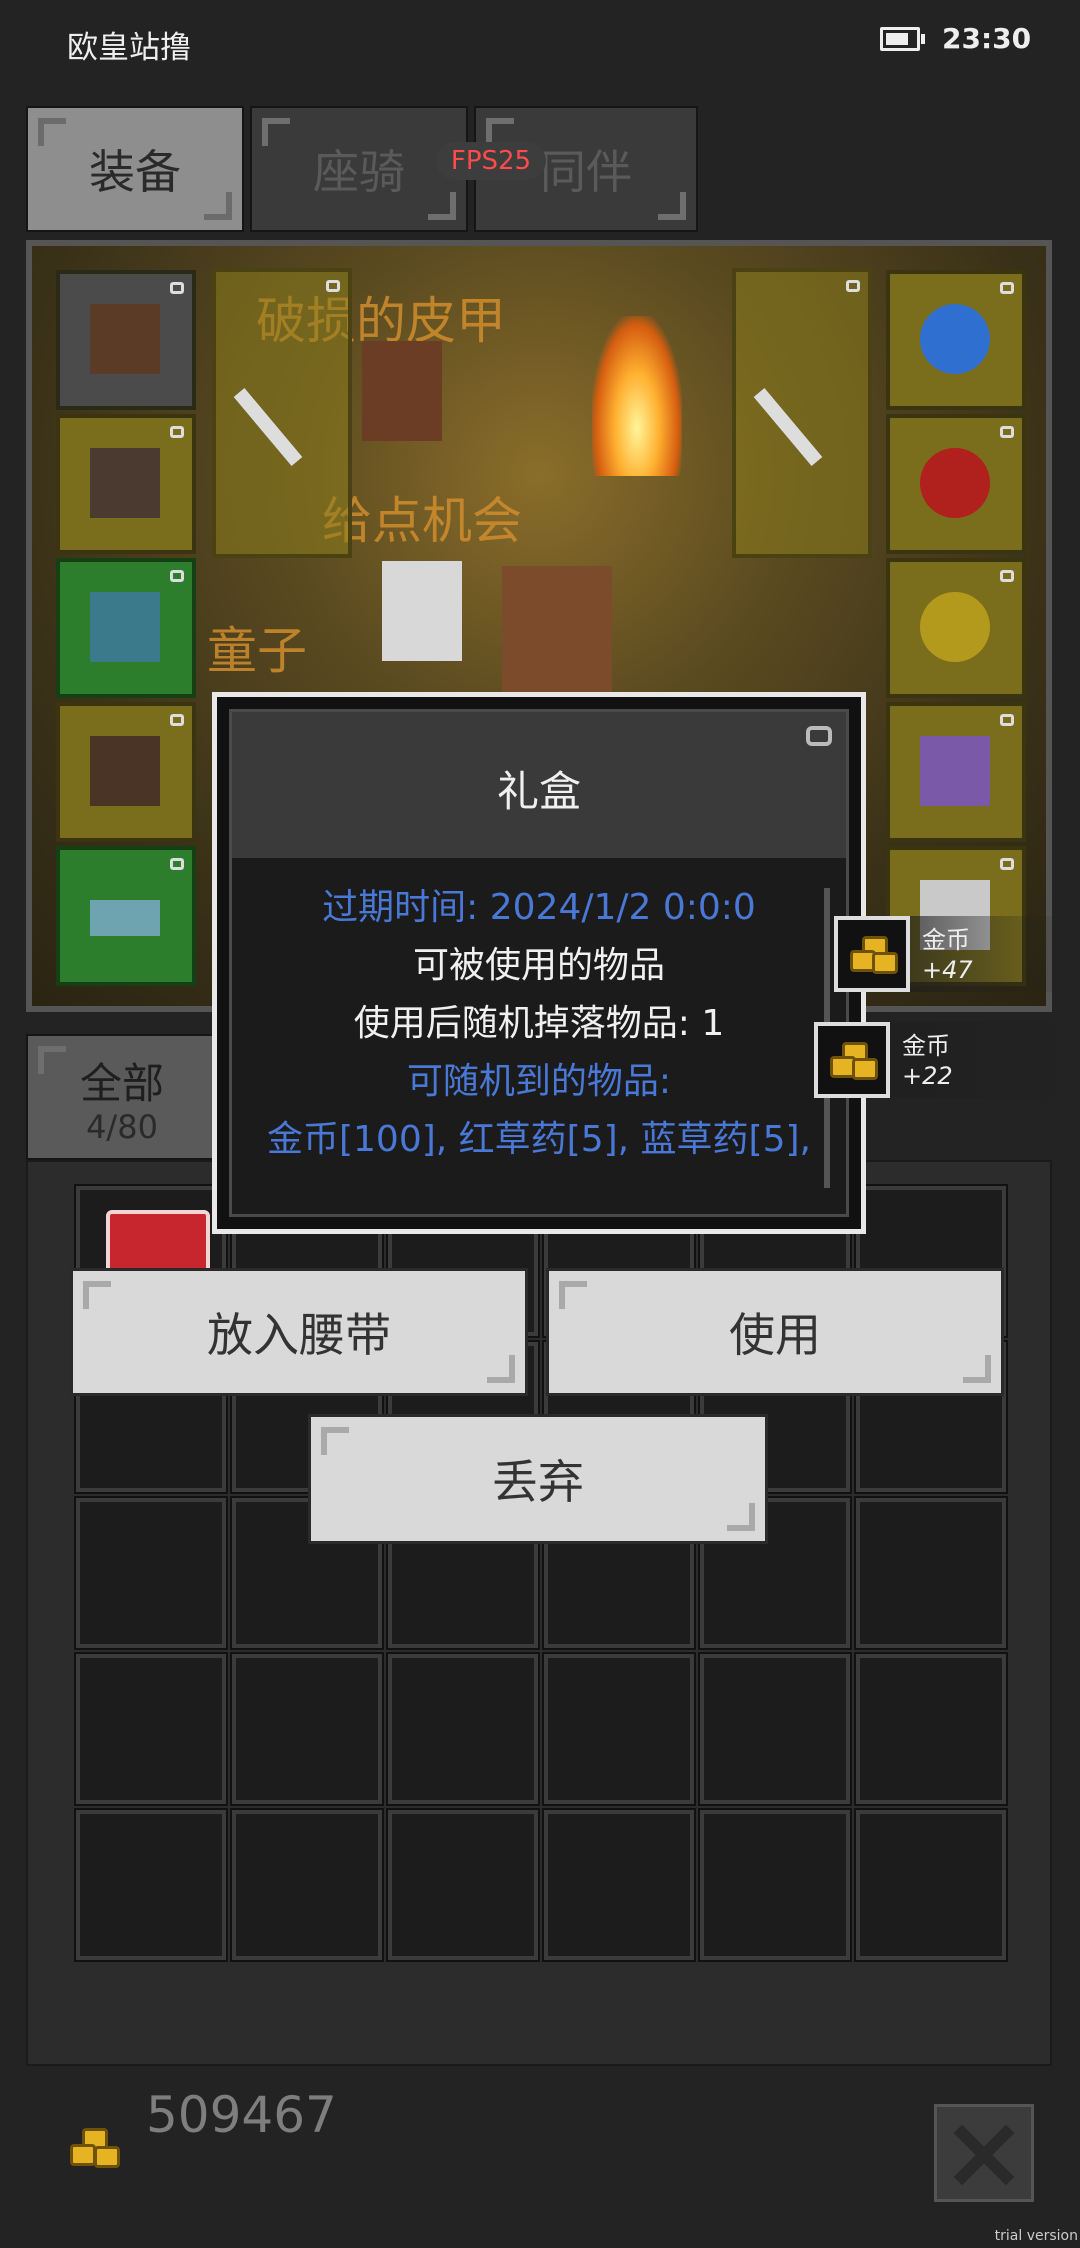 This screenshot has width=1080, height=2248. I want to click on armor-icon, so click(125, 483).